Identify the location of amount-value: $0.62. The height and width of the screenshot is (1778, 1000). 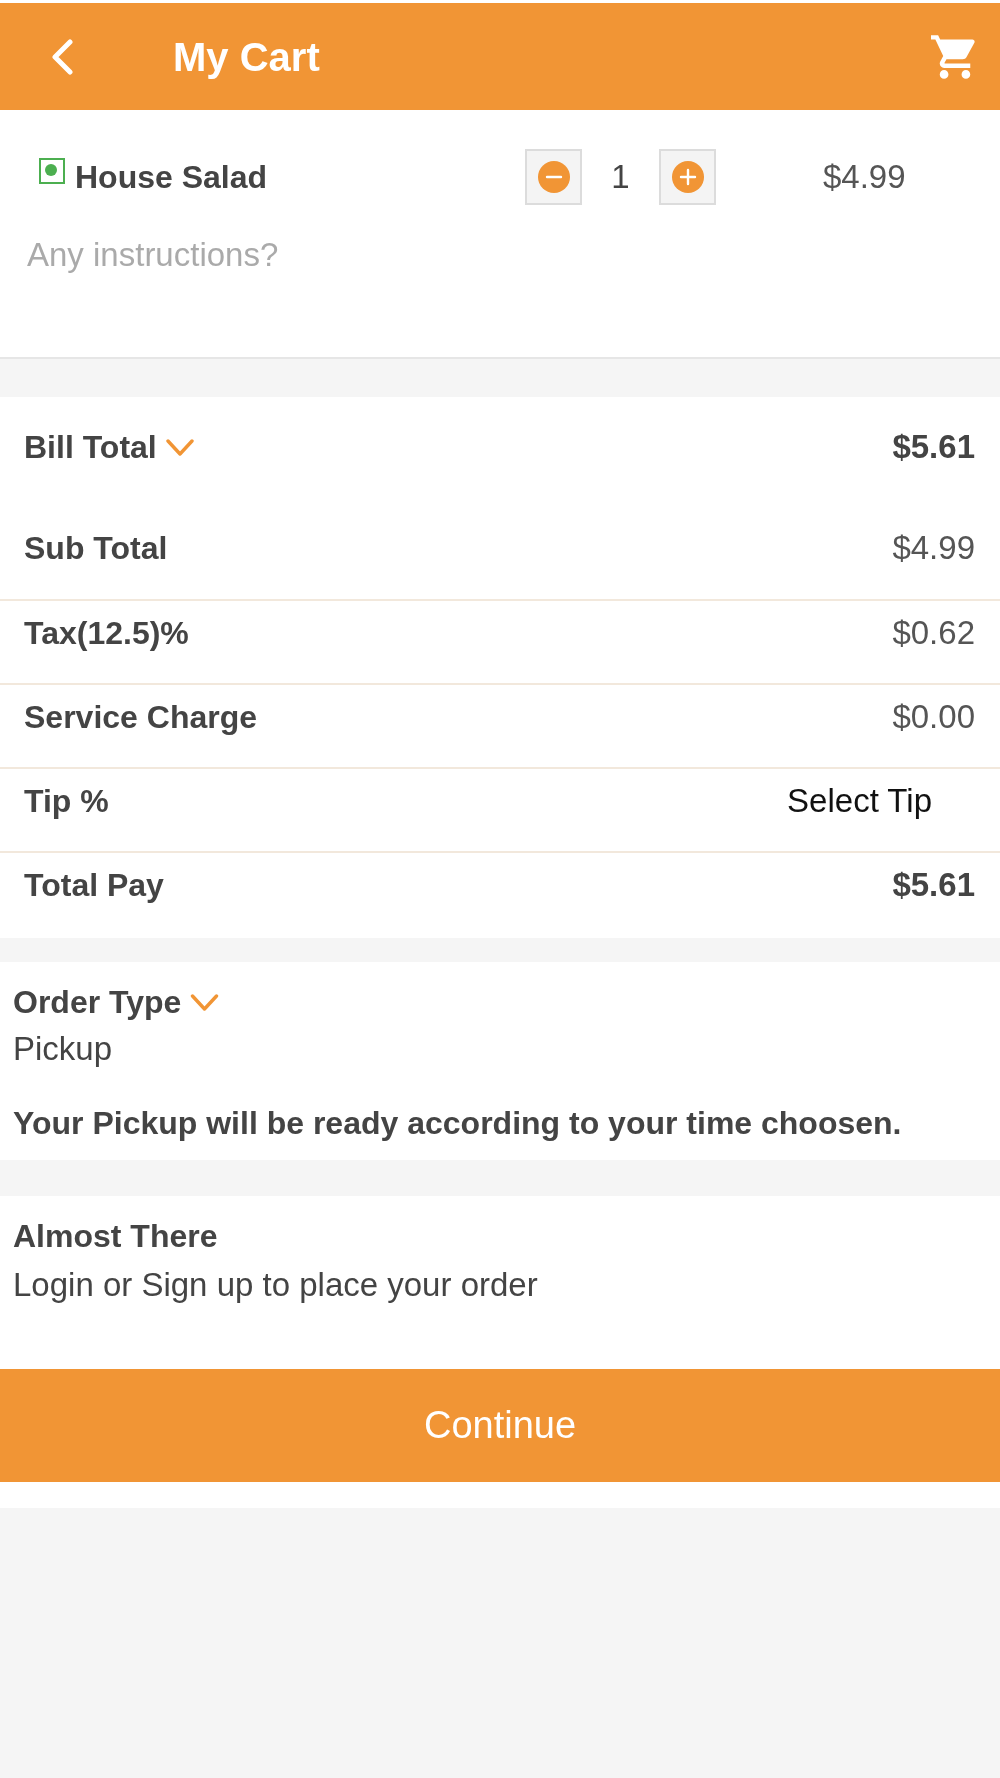
(933, 633).